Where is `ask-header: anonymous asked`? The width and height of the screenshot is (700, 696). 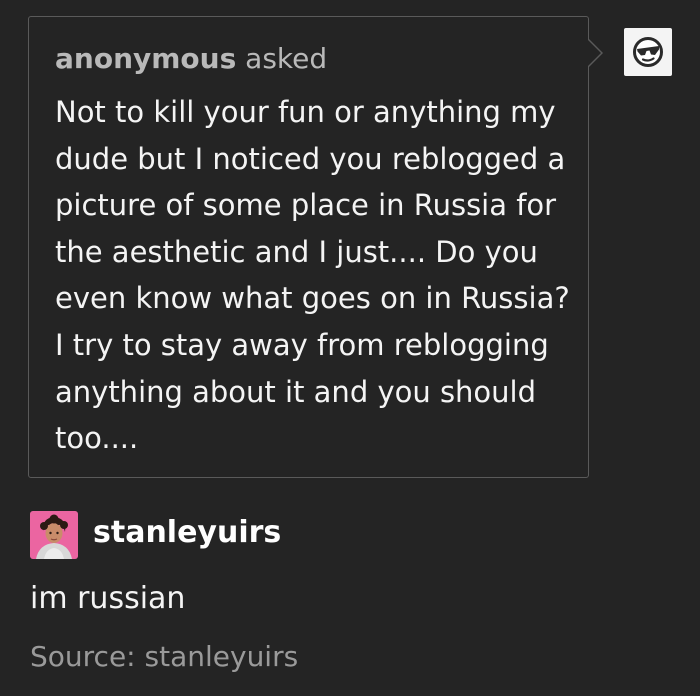
ask-header: anonymous asked is located at coordinates (191, 59).